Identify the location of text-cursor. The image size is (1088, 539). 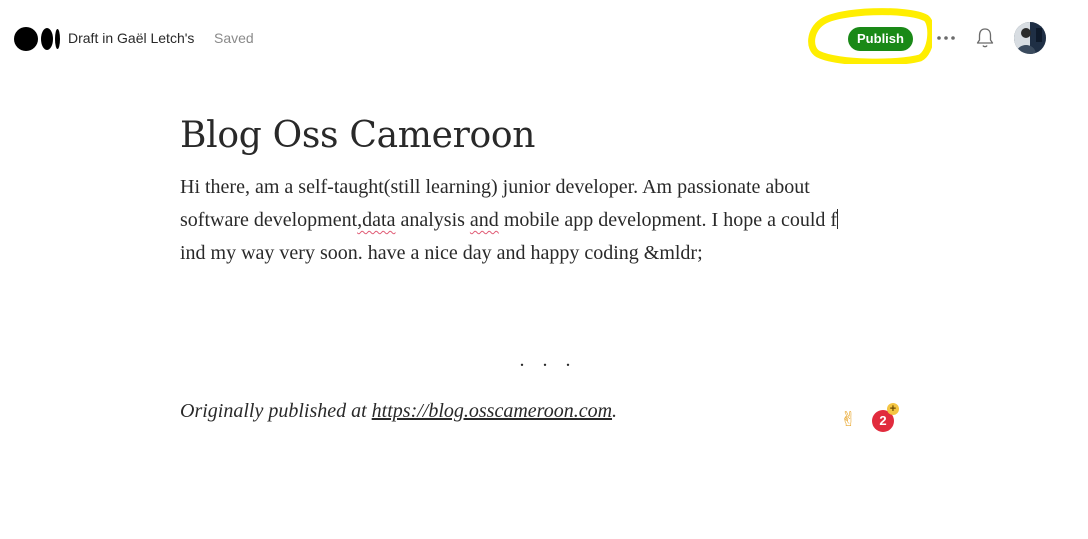
(838, 219).